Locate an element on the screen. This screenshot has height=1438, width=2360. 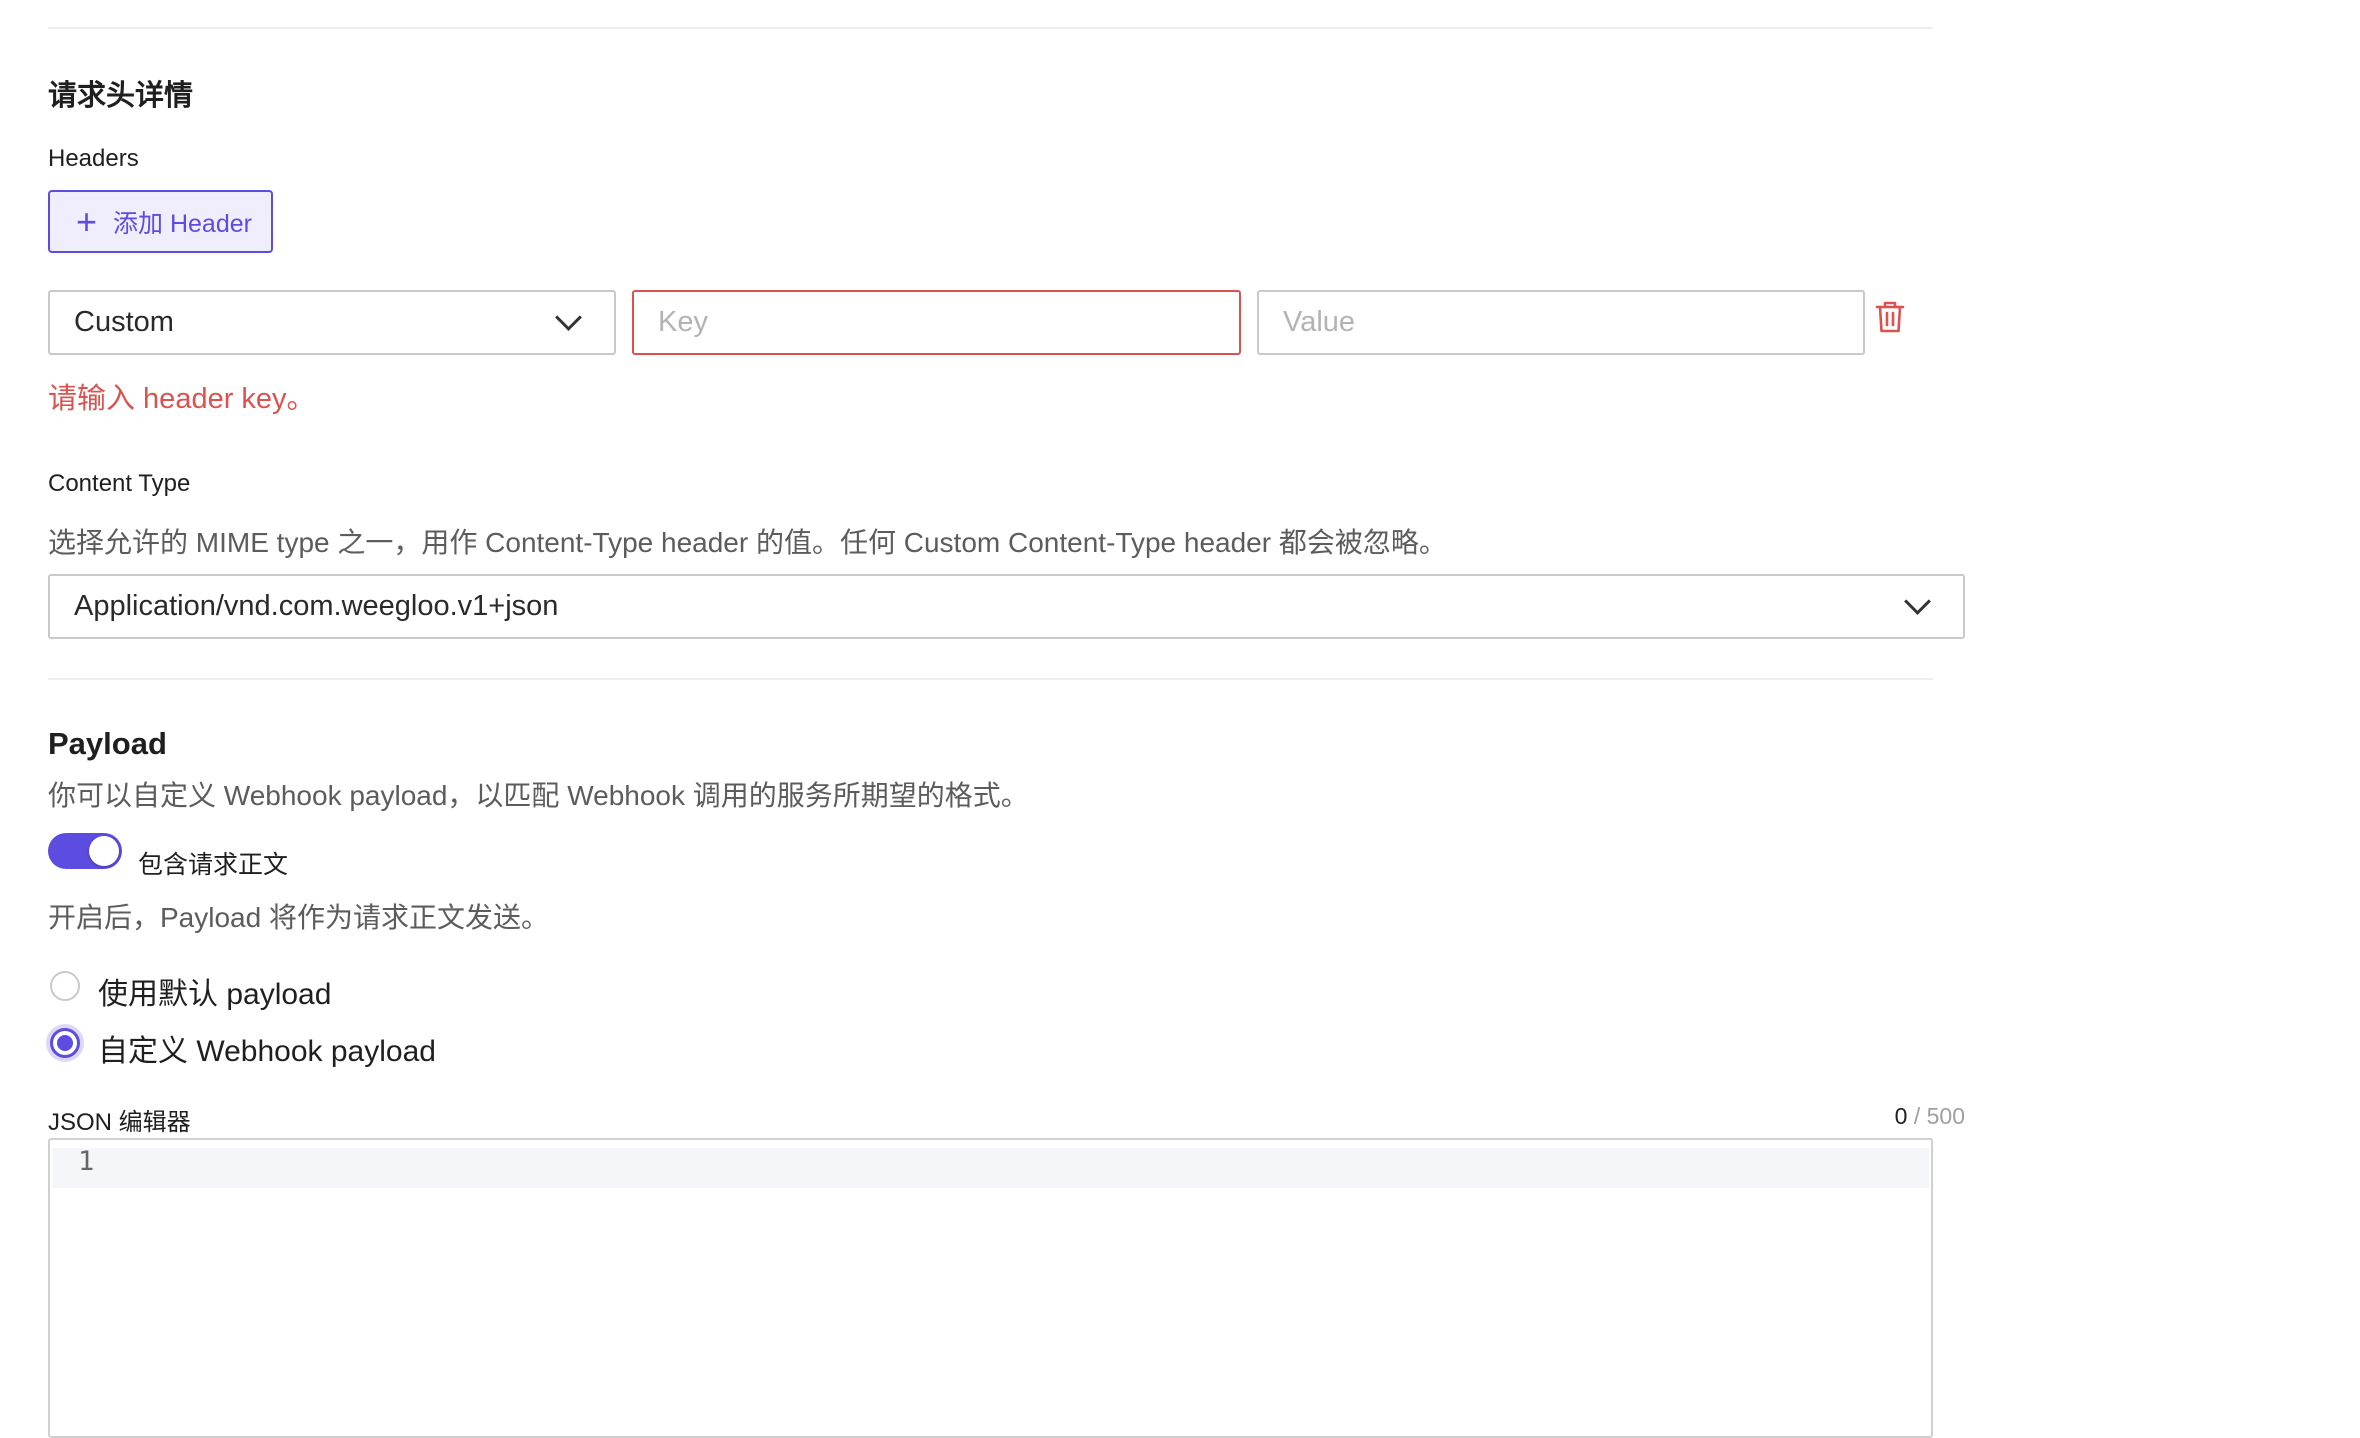
header-key-error: 请输入 header key。 is located at coordinates (182, 399).